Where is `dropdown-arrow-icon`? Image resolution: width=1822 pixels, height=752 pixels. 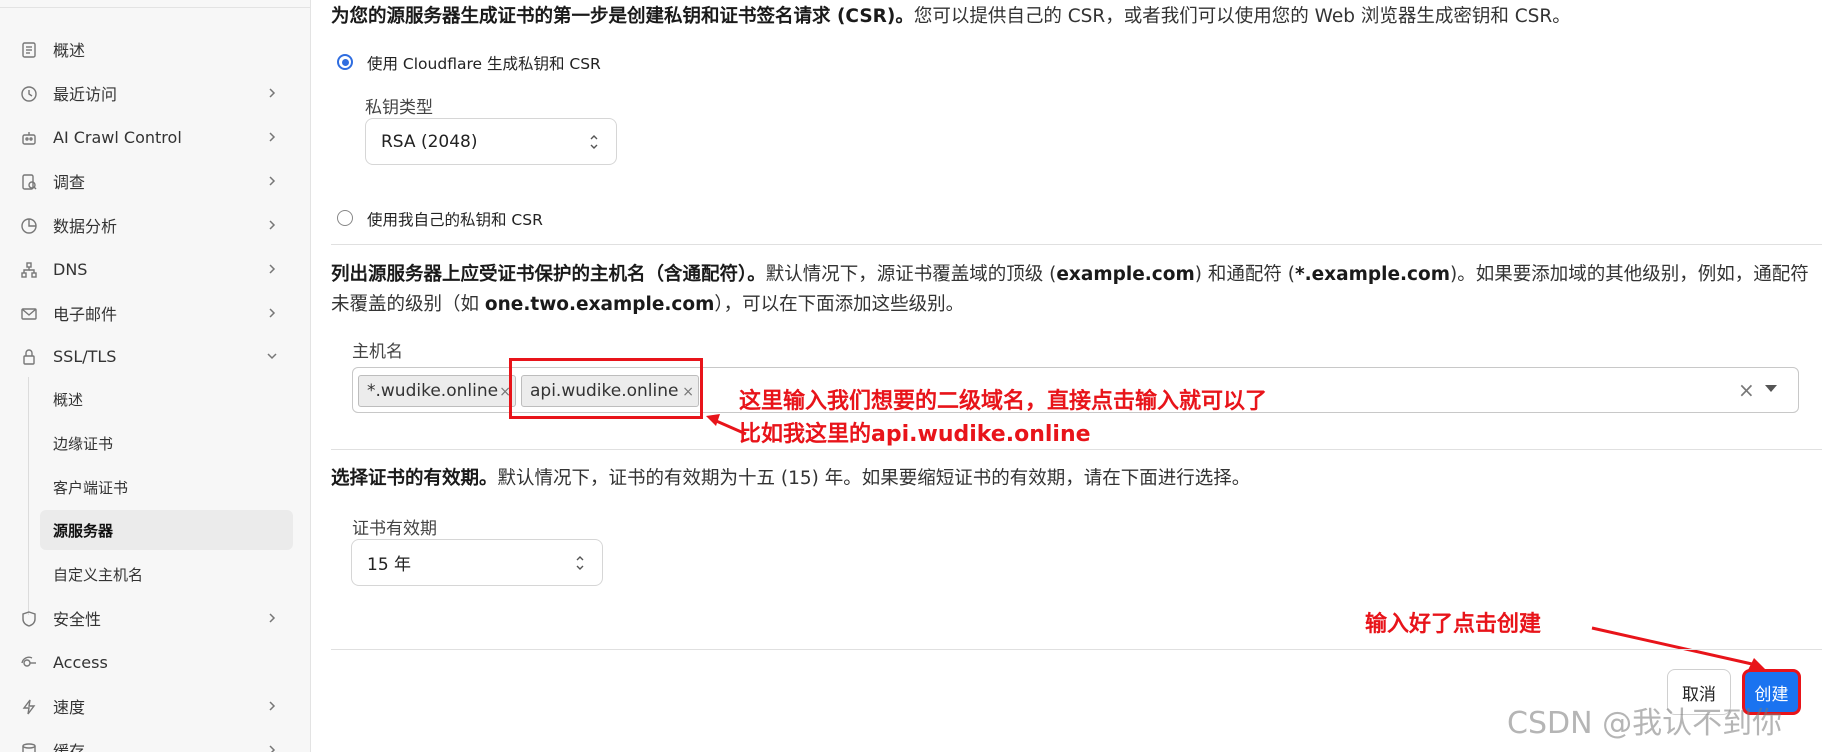 dropdown-arrow-icon is located at coordinates (1771, 388).